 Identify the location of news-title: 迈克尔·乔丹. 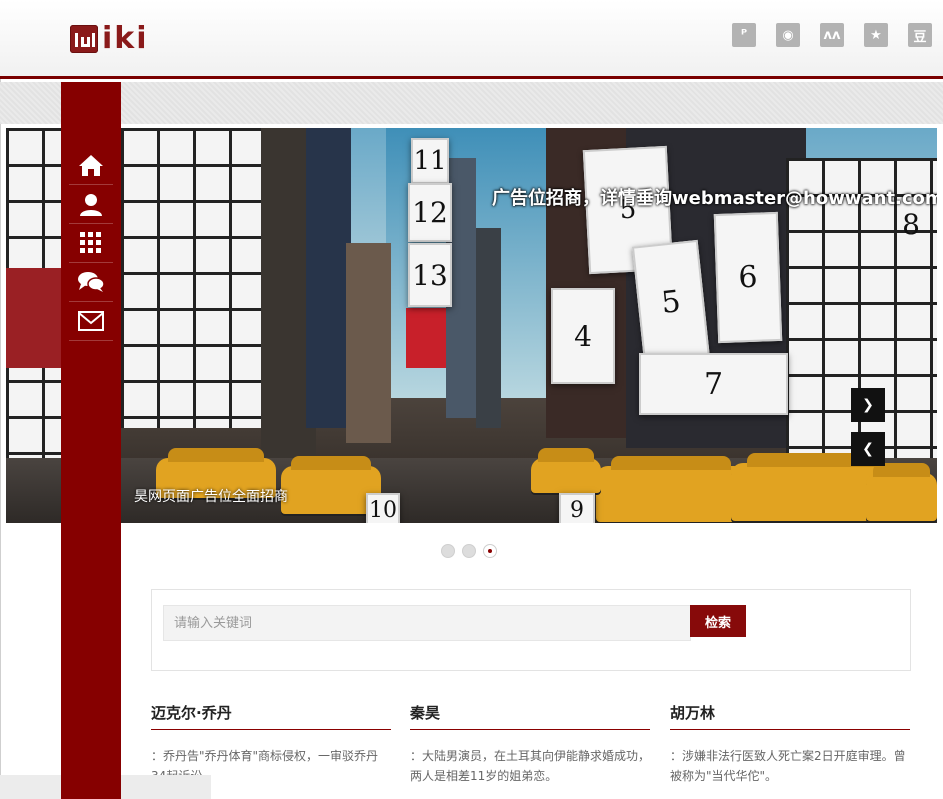
(271, 716).